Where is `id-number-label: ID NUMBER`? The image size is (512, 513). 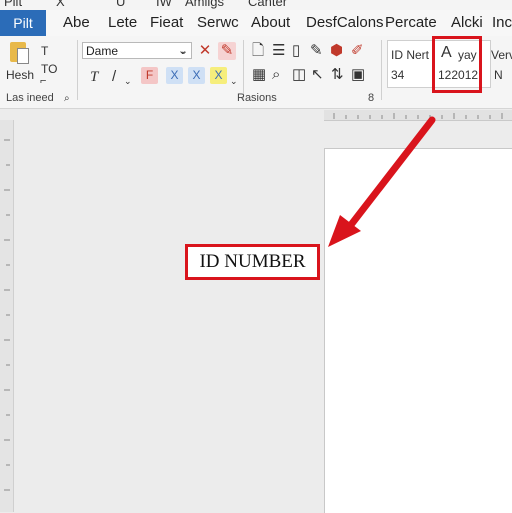
id-number-label: ID NUMBER is located at coordinates (252, 262).